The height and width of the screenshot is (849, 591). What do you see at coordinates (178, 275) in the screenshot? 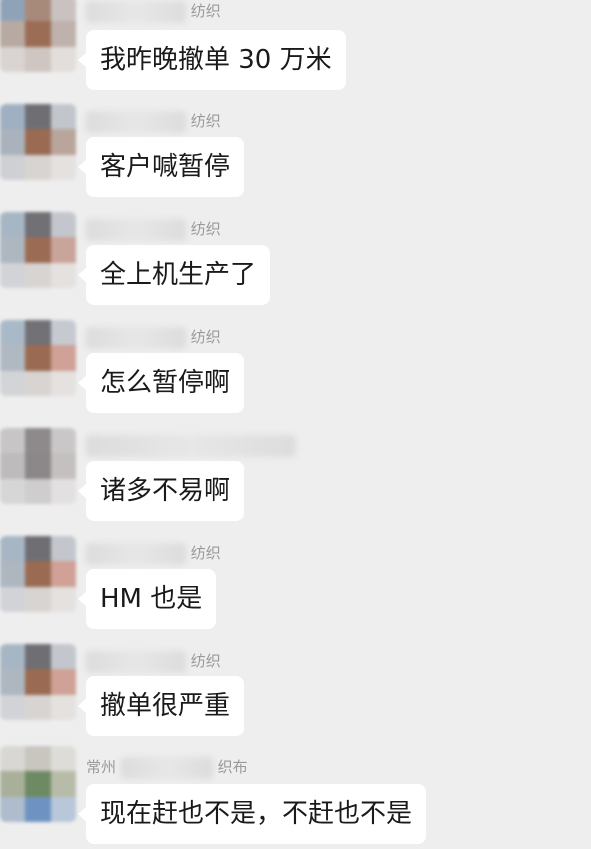
I see `message-text: 全上机生产了` at bounding box center [178, 275].